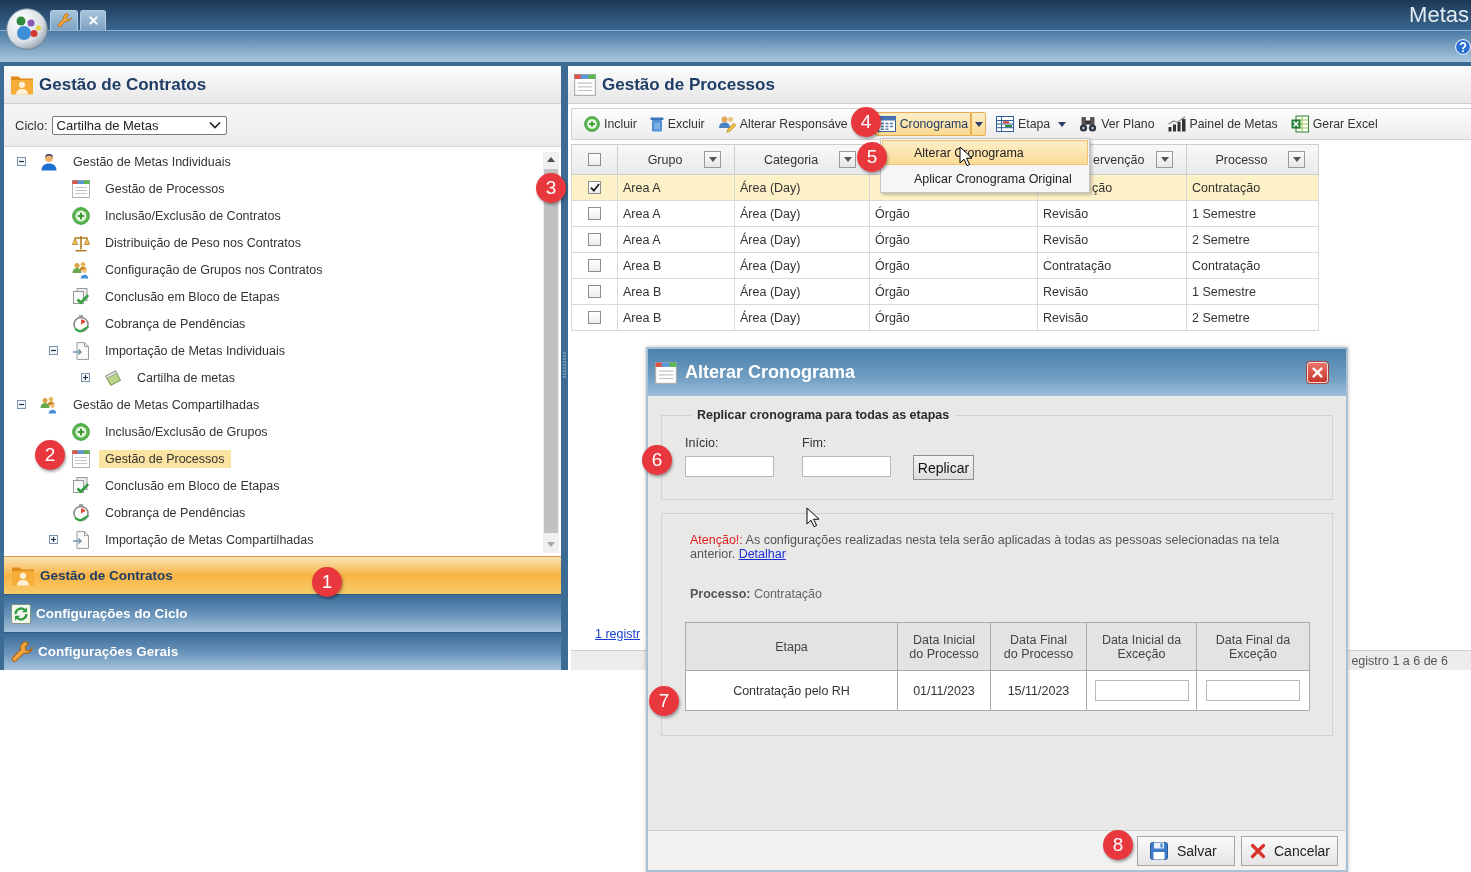 Image resolution: width=1471 pixels, height=872 pixels. Describe the element at coordinates (1038, 646) in the screenshot. I see `column-title: Data Final do Processo` at that location.